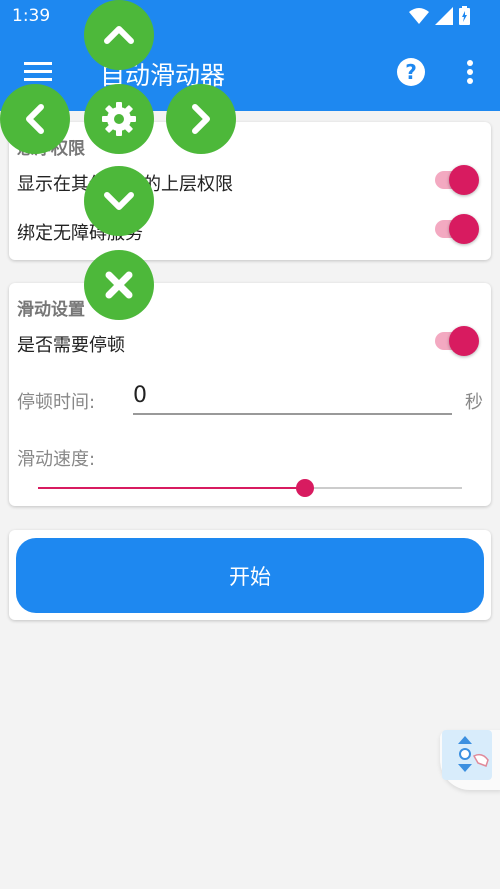  I want to click on floating-swipe-tool-icon, so click(467, 755).